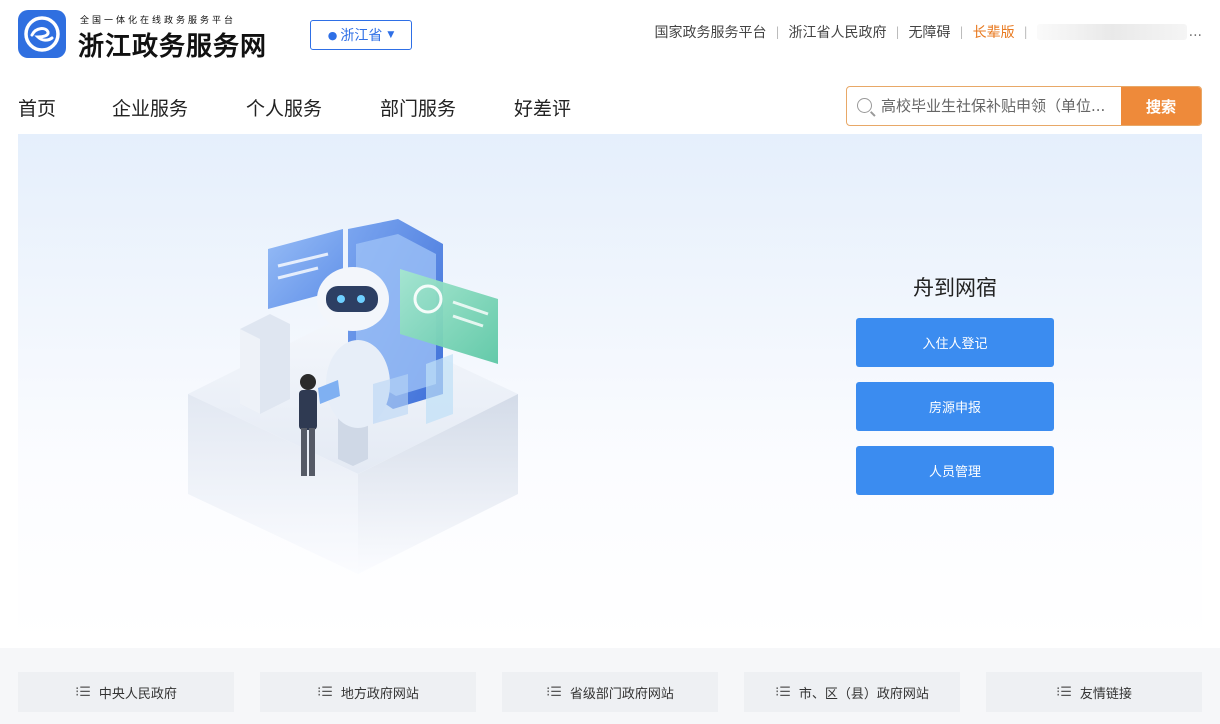 This screenshot has width=1220, height=724. I want to click on nav-personal-services: 个人服务, so click(284, 107).